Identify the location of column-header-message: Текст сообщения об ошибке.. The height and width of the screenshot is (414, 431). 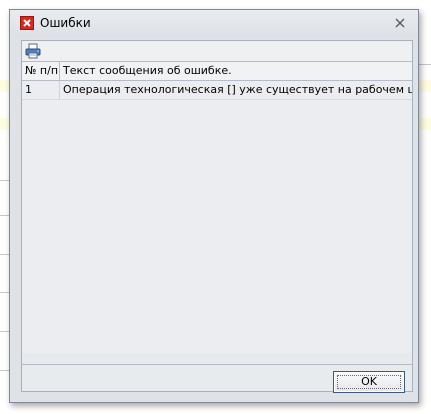
(236, 71).